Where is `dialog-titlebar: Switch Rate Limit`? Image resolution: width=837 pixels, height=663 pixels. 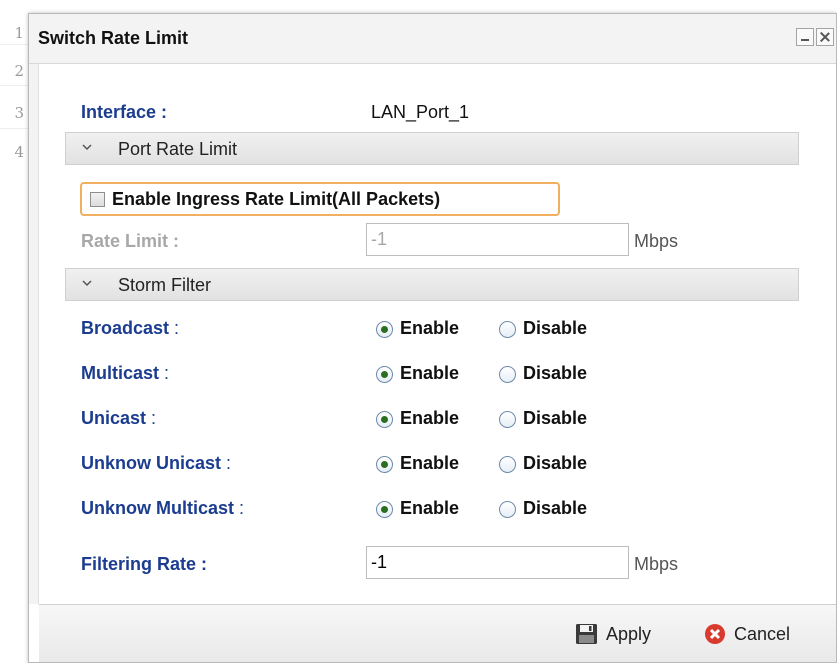 dialog-titlebar: Switch Rate Limit is located at coordinates (432, 39).